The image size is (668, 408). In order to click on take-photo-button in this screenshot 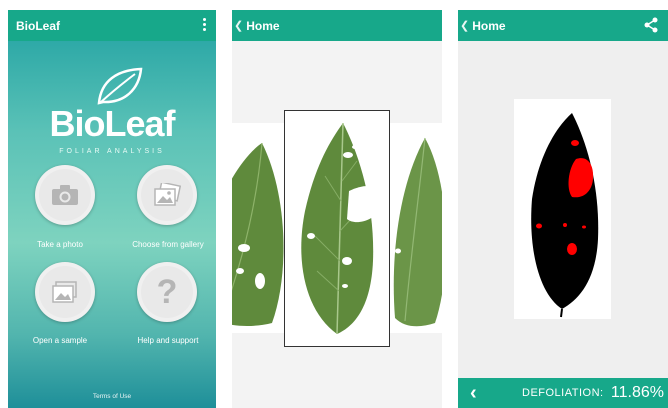, I will do `click(65, 195)`.